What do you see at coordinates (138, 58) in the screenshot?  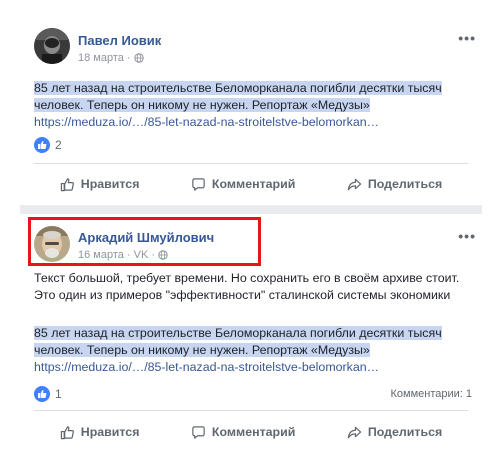 I see `globe-icon` at bounding box center [138, 58].